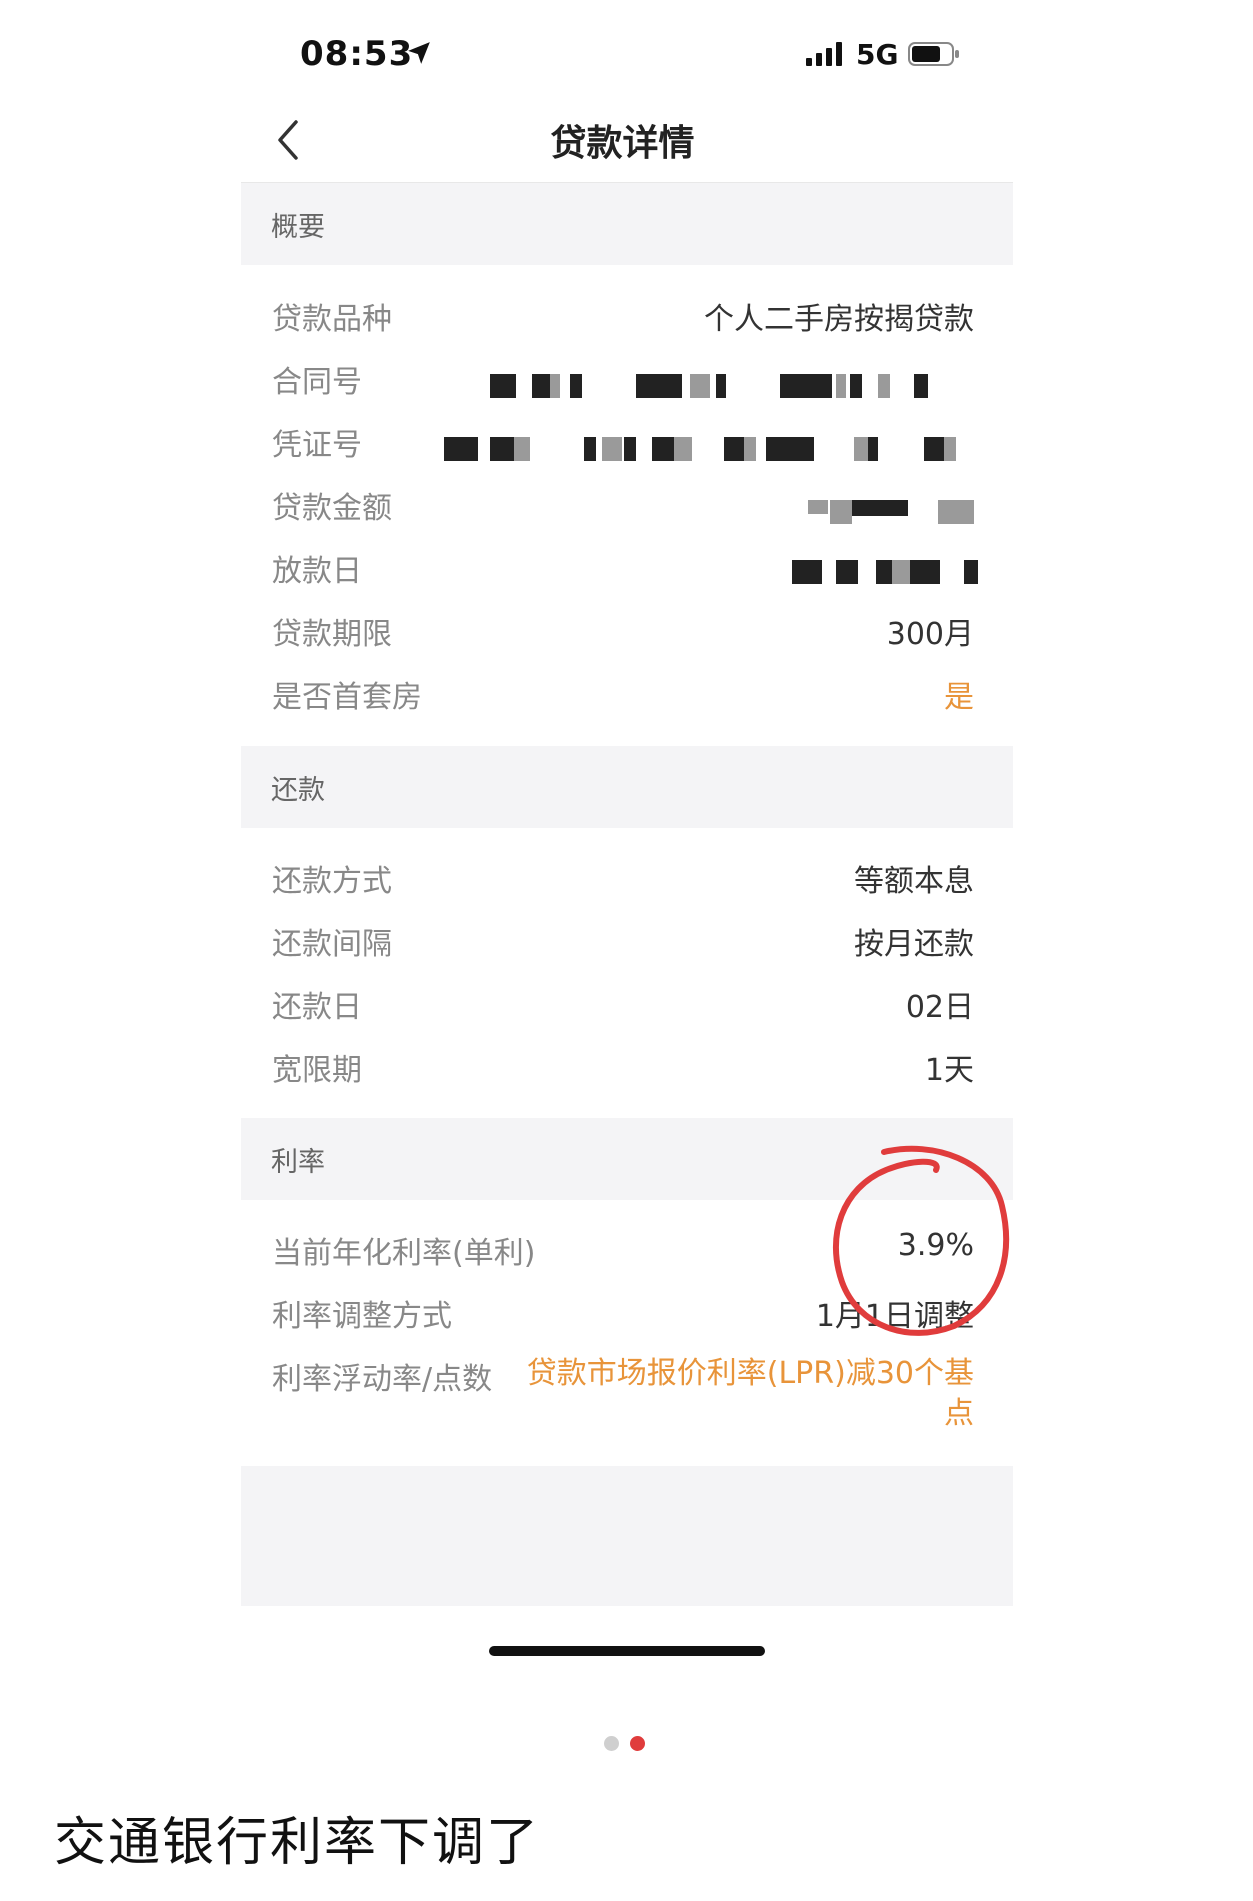 The image size is (1253, 1901). I want to click on post-caption: 交通银行利率下调了, so click(297, 1843).